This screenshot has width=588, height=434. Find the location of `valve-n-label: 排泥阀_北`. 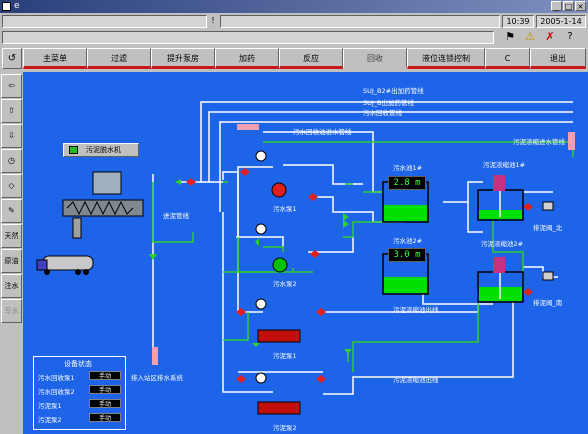

valve-n-label: 排泥阀_北 is located at coordinates (548, 228).